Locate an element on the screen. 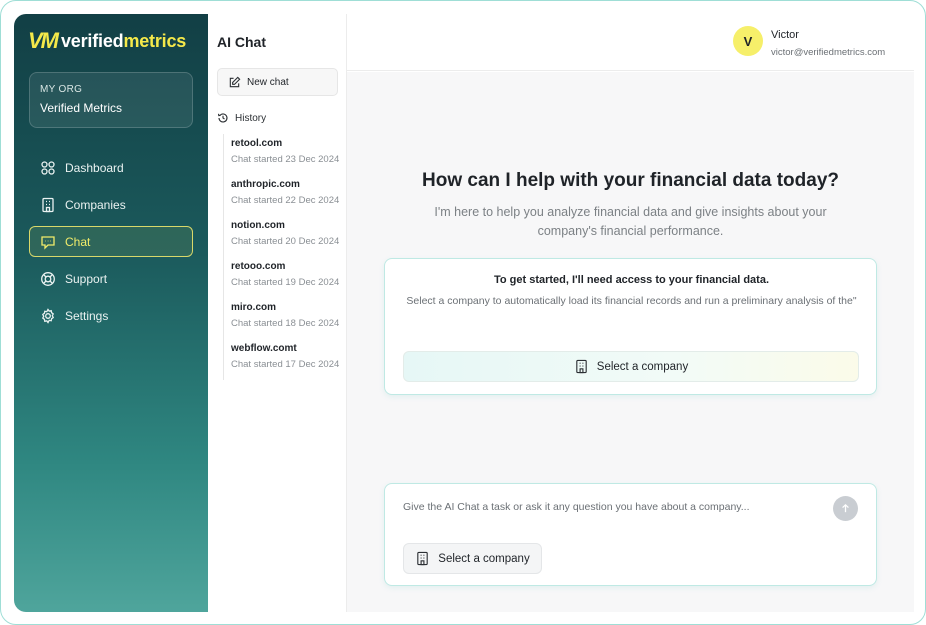 The width and height of the screenshot is (926, 625). panel-title: AI Chat is located at coordinates (241, 42).